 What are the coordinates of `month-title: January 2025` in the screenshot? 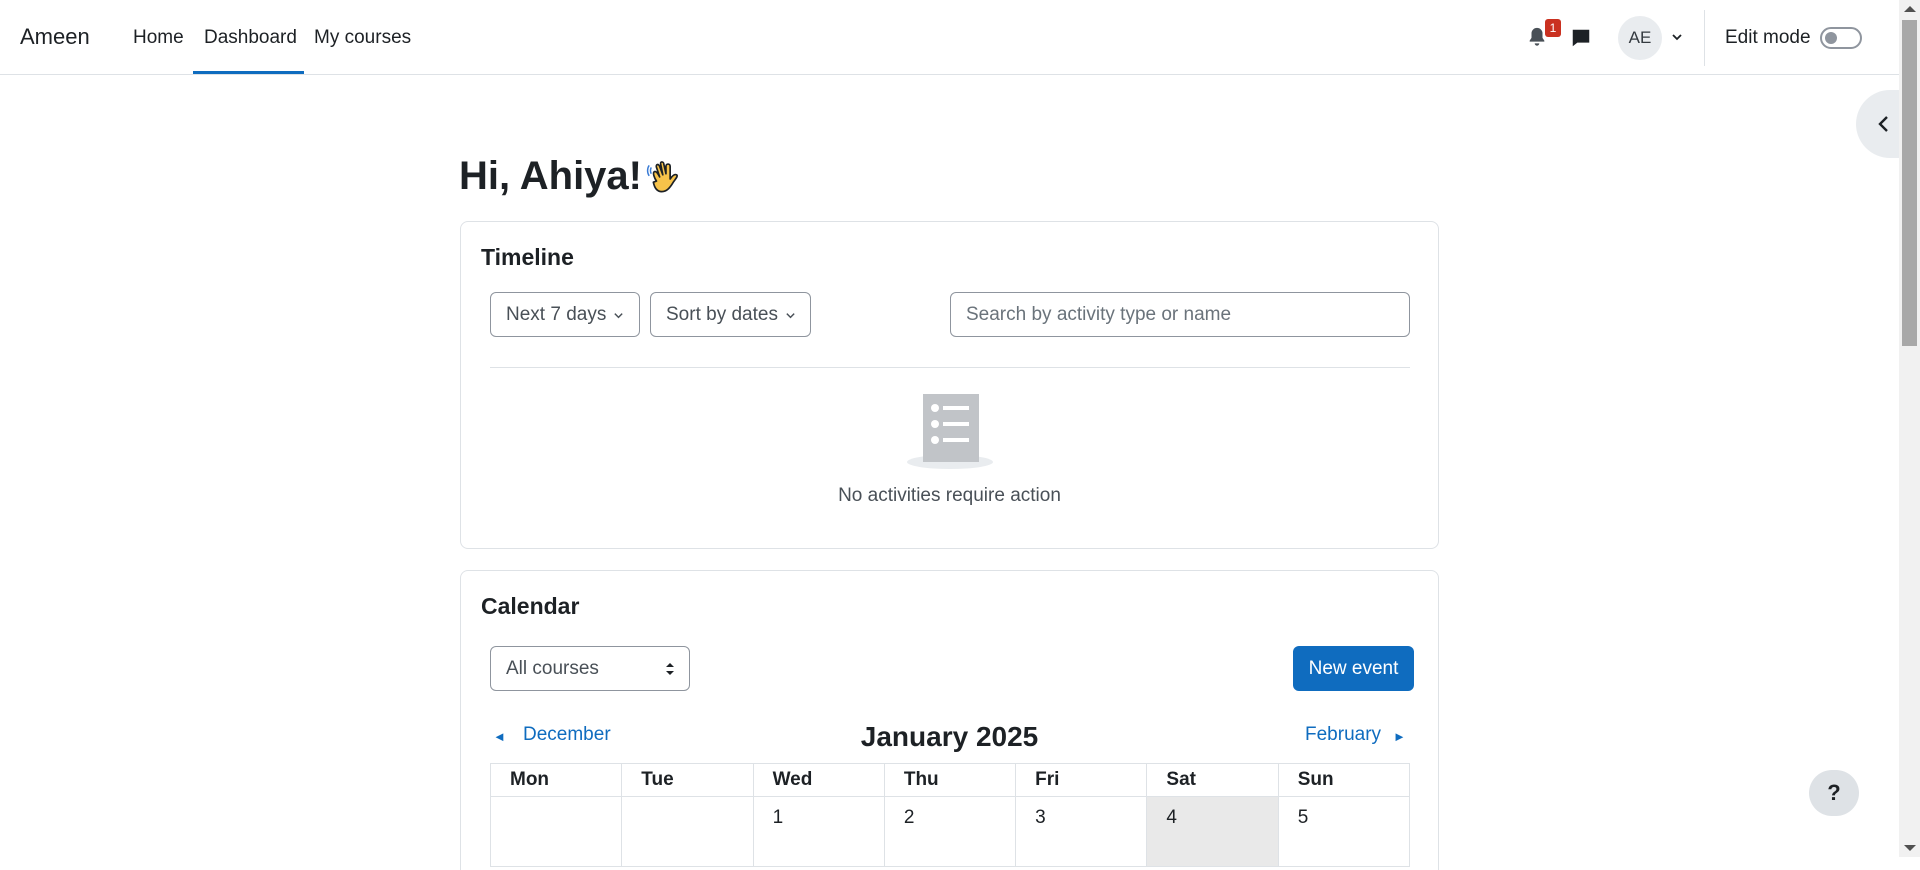 It's located at (949, 736).